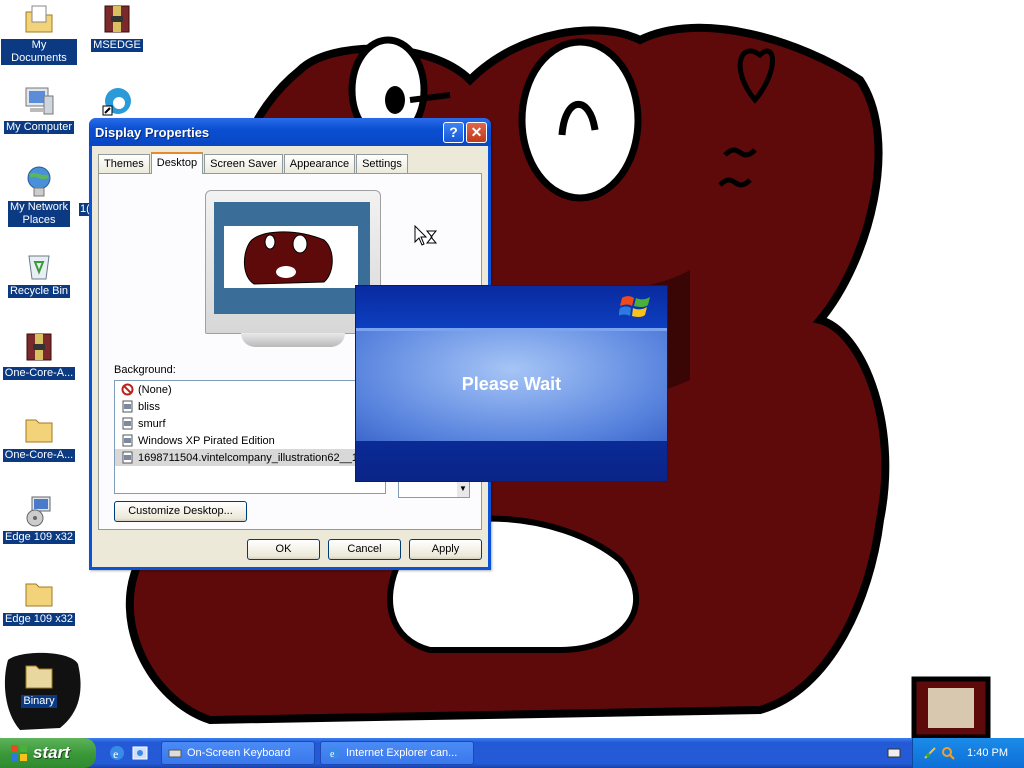 This screenshot has width=1024, height=768. I want to click on edge-icon, so click(116, 102).